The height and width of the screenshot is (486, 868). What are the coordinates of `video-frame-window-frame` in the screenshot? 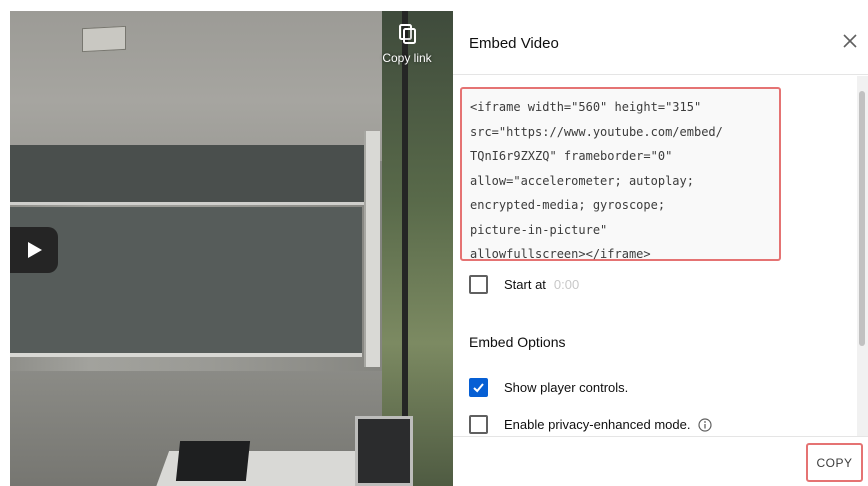 It's located at (405, 248).